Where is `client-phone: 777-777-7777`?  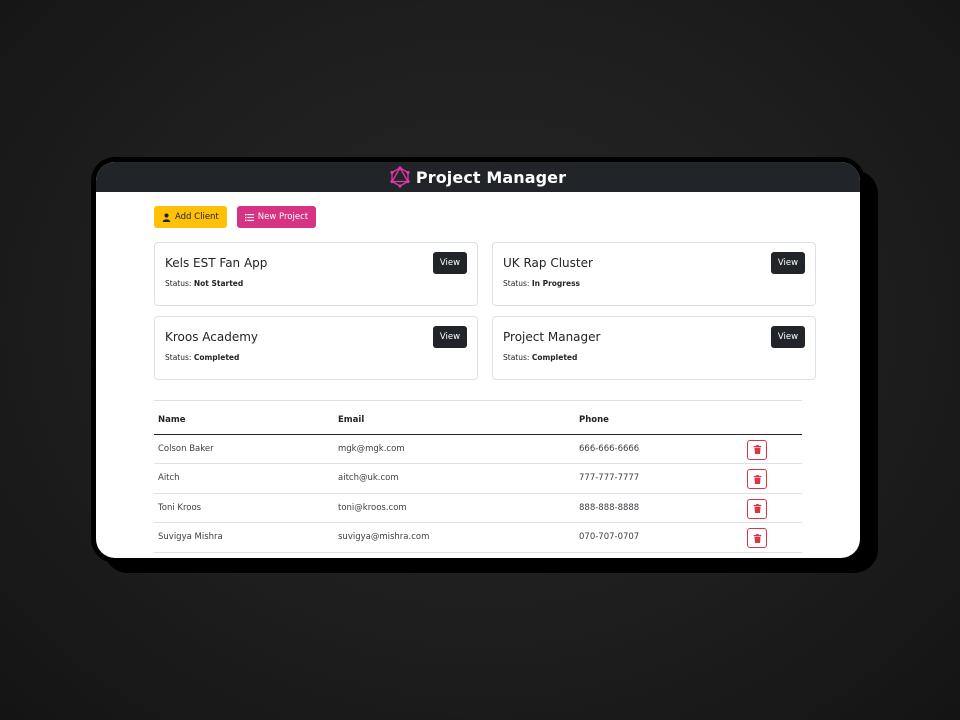
client-phone: 777-777-7777 is located at coordinates (659, 478).